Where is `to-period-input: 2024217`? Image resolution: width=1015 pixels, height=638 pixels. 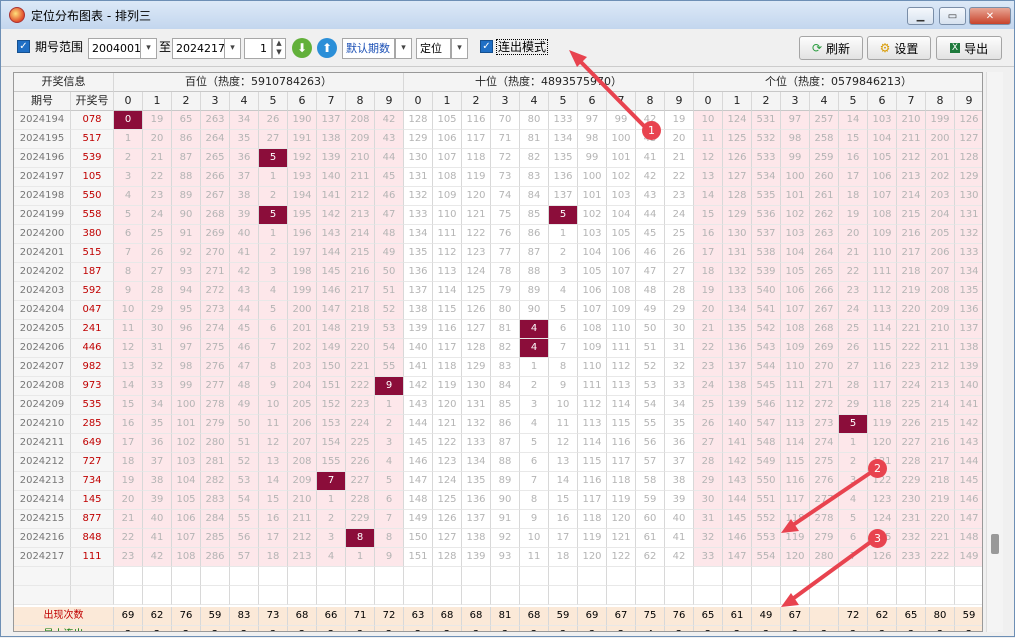
to-period-input: 2024217 is located at coordinates (198, 48).